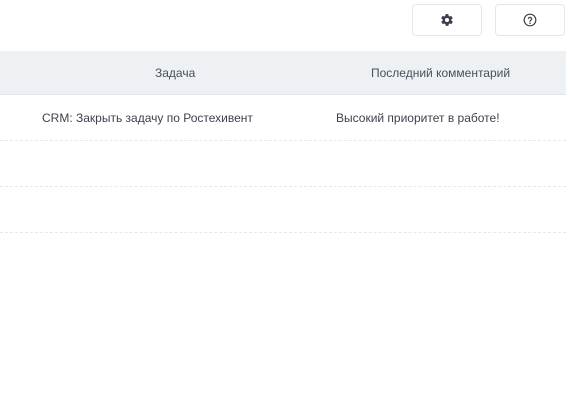 The height and width of the screenshot is (419, 574). I want to click on settings-button, so click(447, 20).